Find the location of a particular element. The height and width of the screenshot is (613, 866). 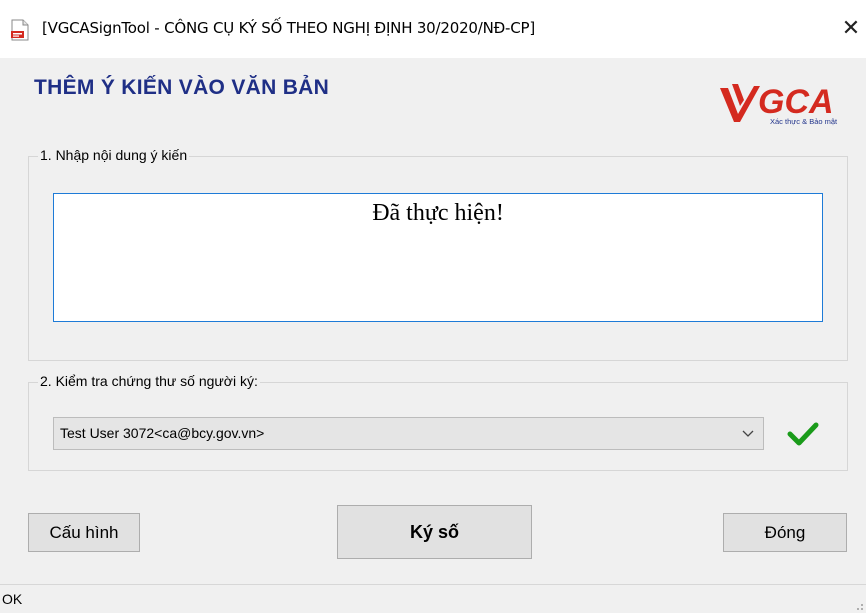

config-button: Cấu hình is located at coordinates (84, 532).